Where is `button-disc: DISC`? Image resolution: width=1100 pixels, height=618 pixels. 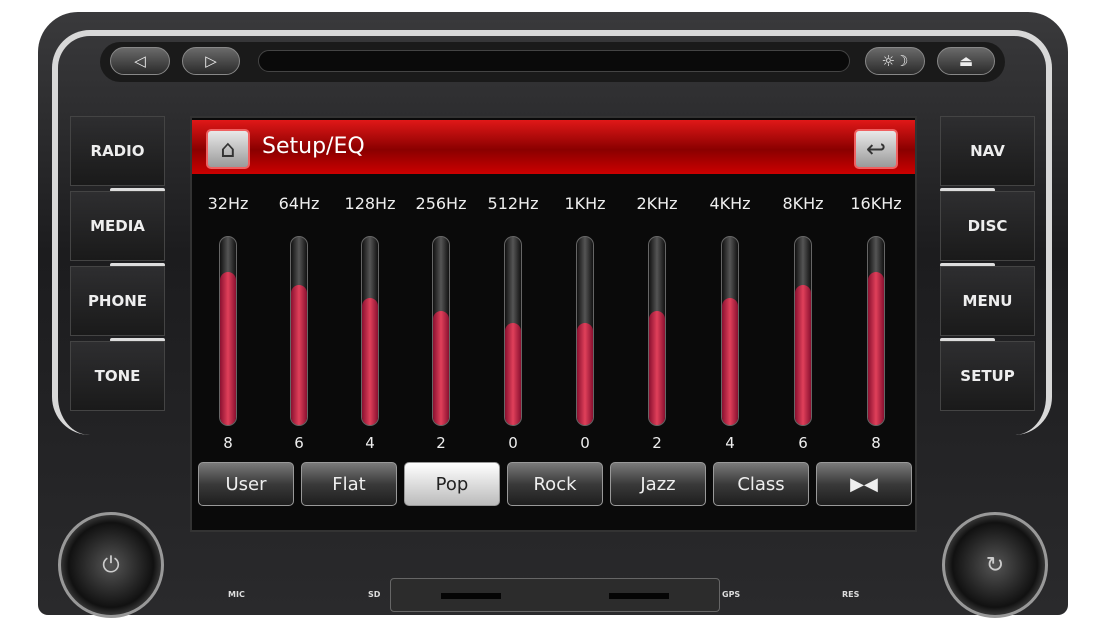 button-disc: DISC is located at coordinates (987, 226).